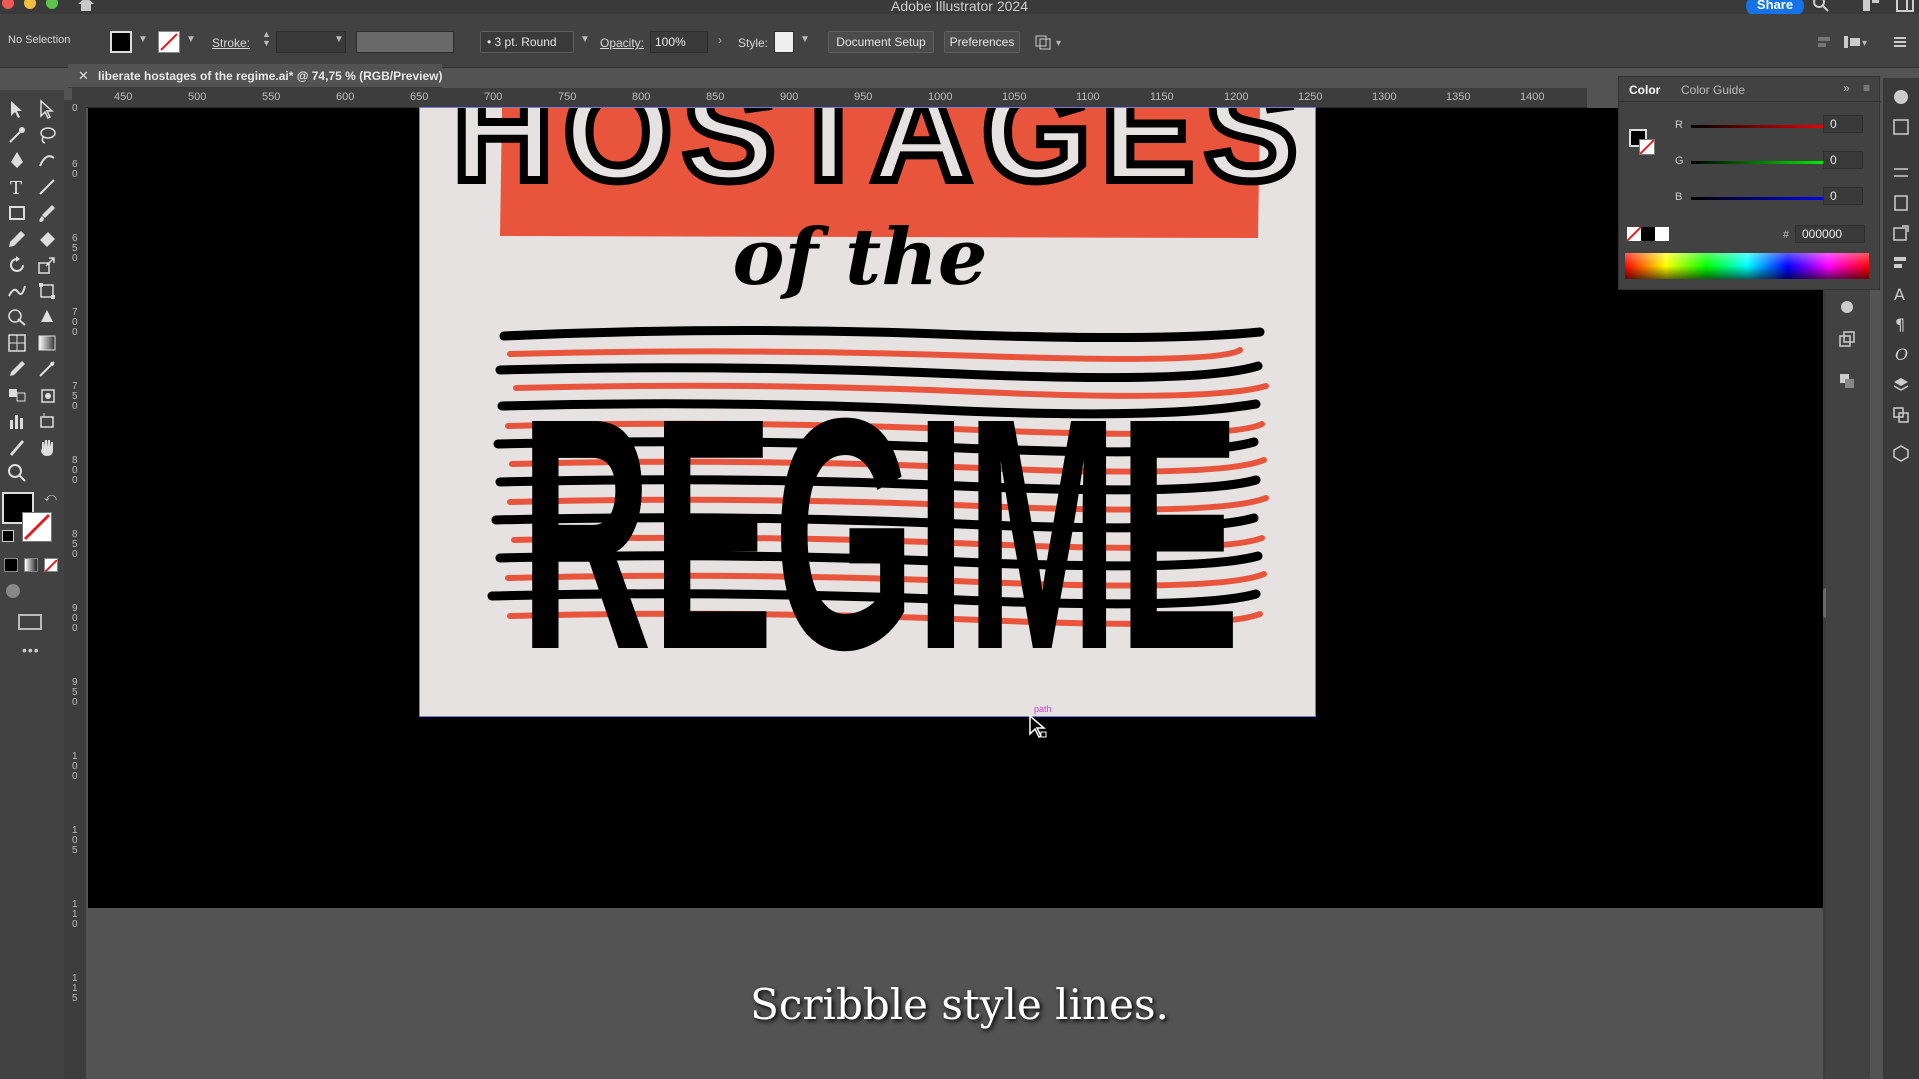  I want to click on properties-icon, so click(1901, 127).